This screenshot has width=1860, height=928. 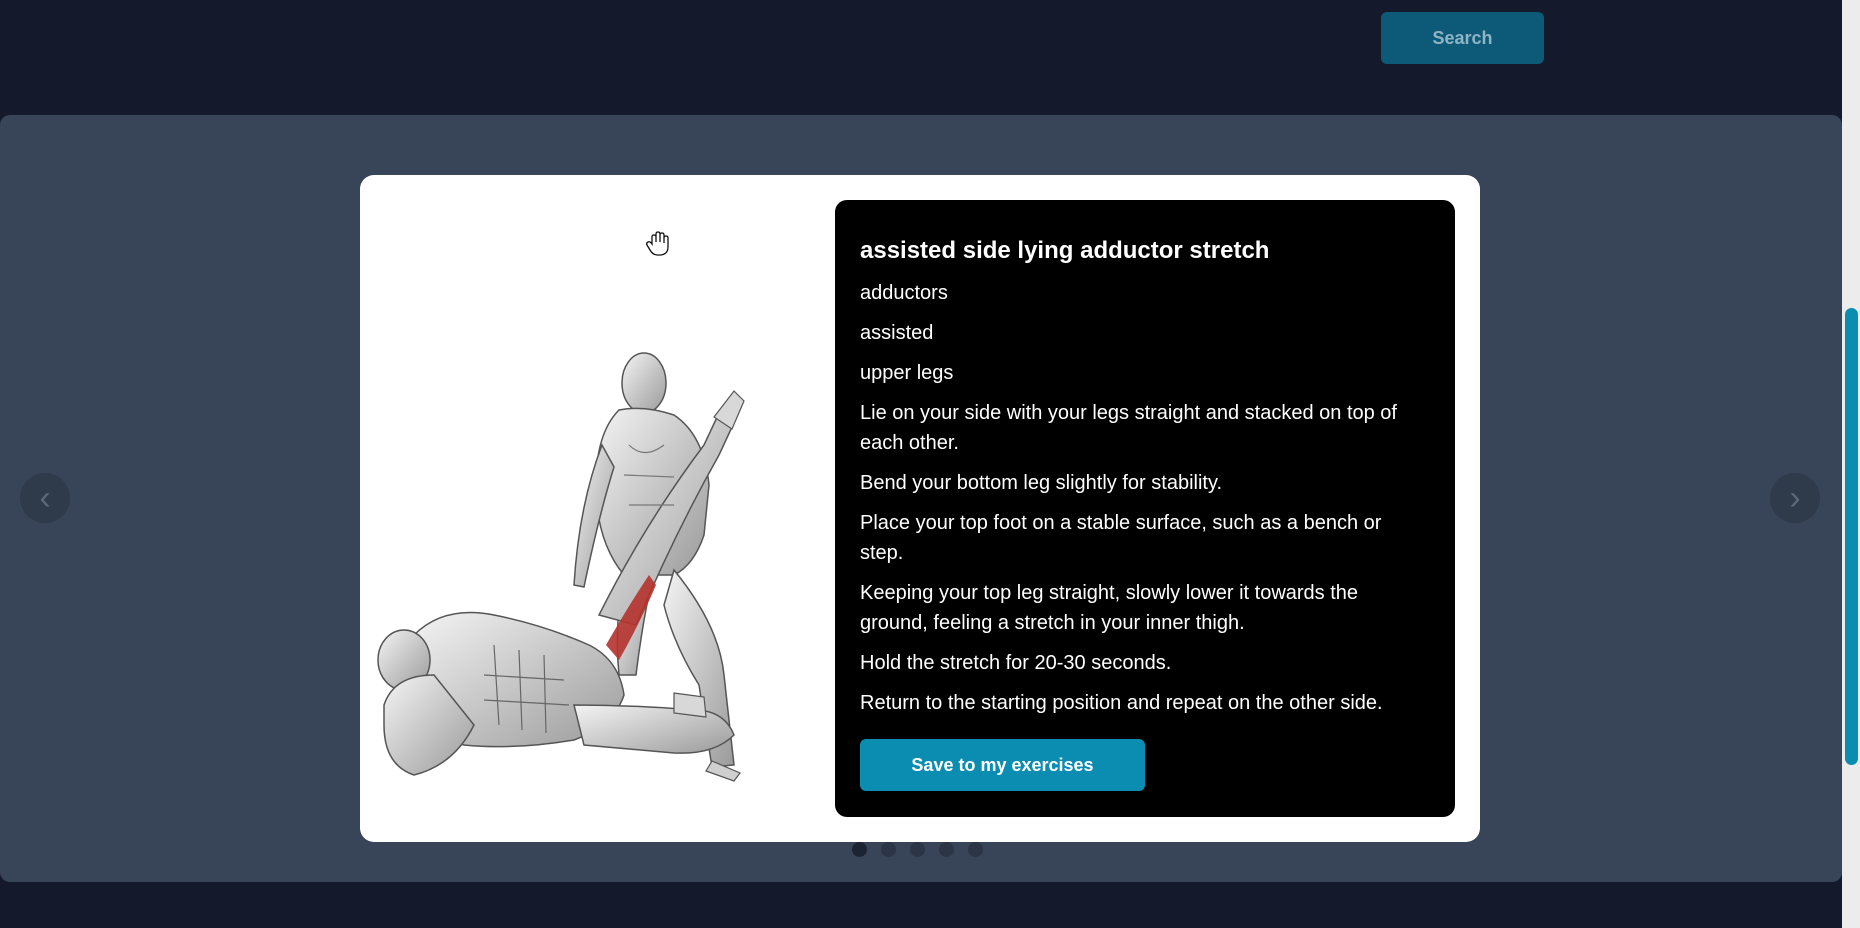 I want to click on carousel-pagination, so click(x=917, y=849).